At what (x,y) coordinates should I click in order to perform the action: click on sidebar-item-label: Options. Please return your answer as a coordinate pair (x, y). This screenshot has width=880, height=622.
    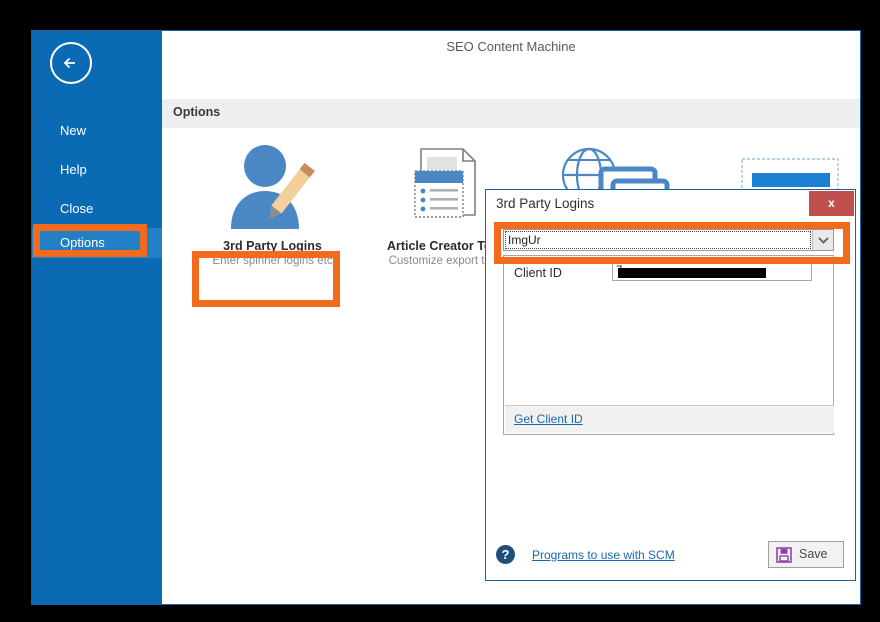
    Looking at the image, I should click on (82, 242).